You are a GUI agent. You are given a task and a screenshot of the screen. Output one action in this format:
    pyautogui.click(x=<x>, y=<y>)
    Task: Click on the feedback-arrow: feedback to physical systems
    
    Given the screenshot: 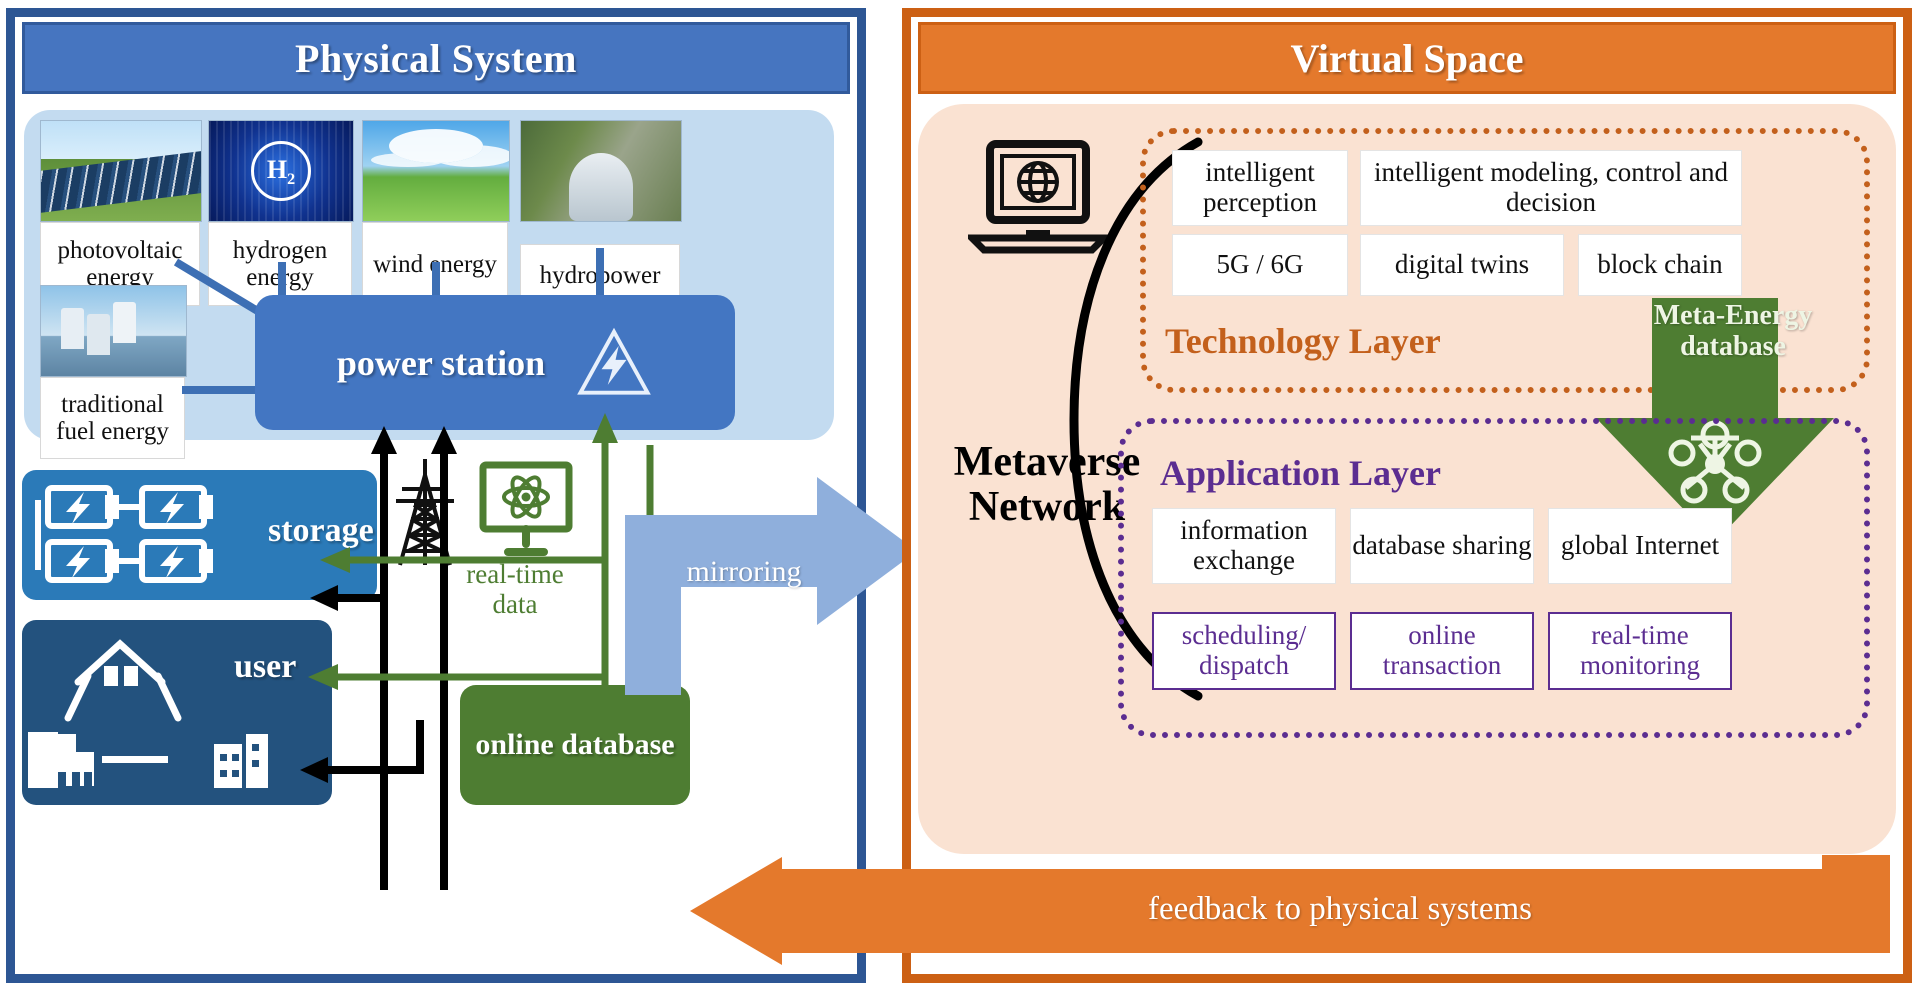 What is the action you would take?
    pyautogui.click(x=1290, y=910)
    